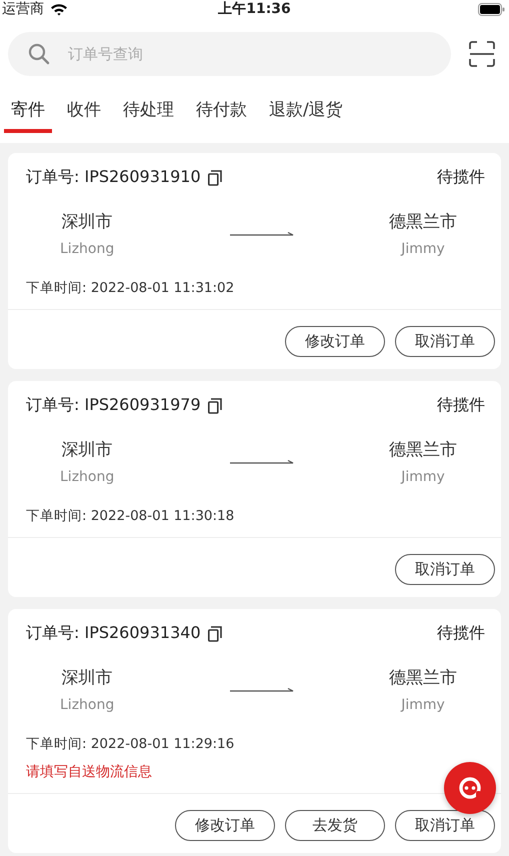 The image size is (509, 856). What do you see at coordinates (148, 111) in the screenshot?
I see `tab: 待处理` at bounding box center [148, 111].